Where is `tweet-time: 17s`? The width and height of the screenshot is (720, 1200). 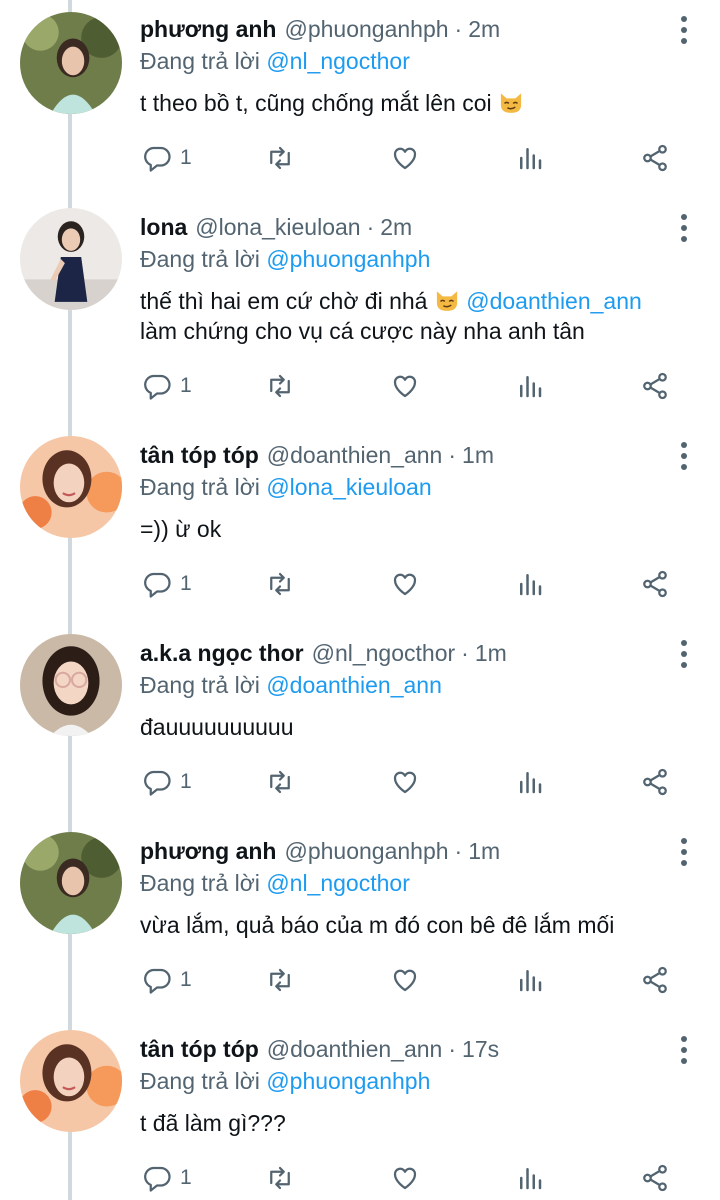 tweet-time: 17s is located at coordinates (480, 1049).